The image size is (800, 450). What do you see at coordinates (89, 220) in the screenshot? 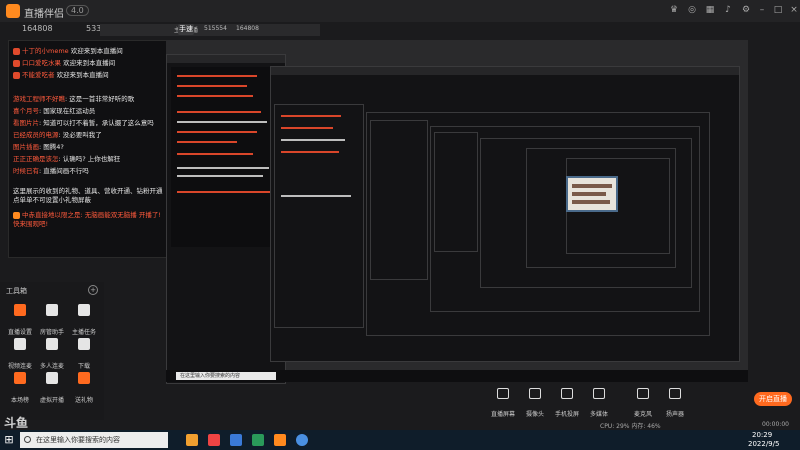
I see `promo-message: 中赤直接地以限之是: 无脑画能双无脑播 开播了! 快来围观吧!` at bounding box center [89, 220].